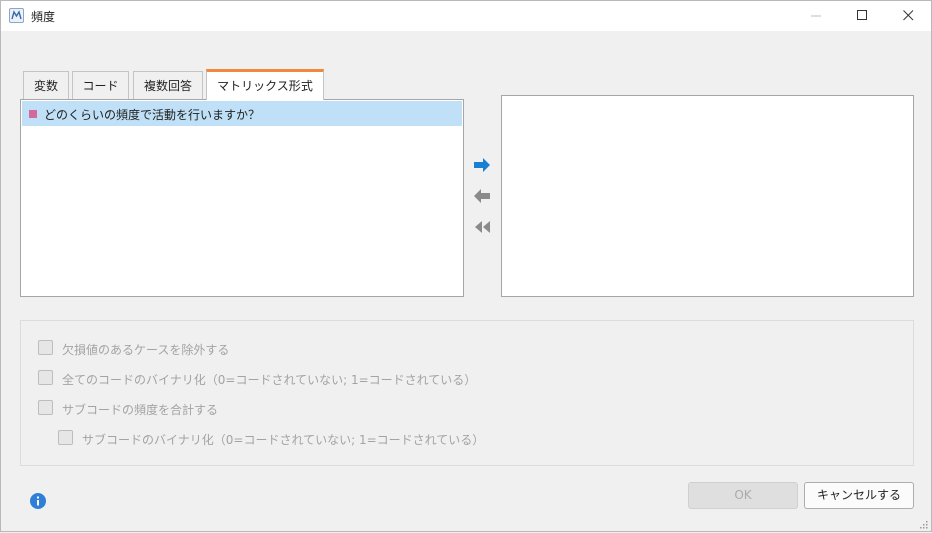  I want to click on double-arrow-left-icon, so click(482, 227).